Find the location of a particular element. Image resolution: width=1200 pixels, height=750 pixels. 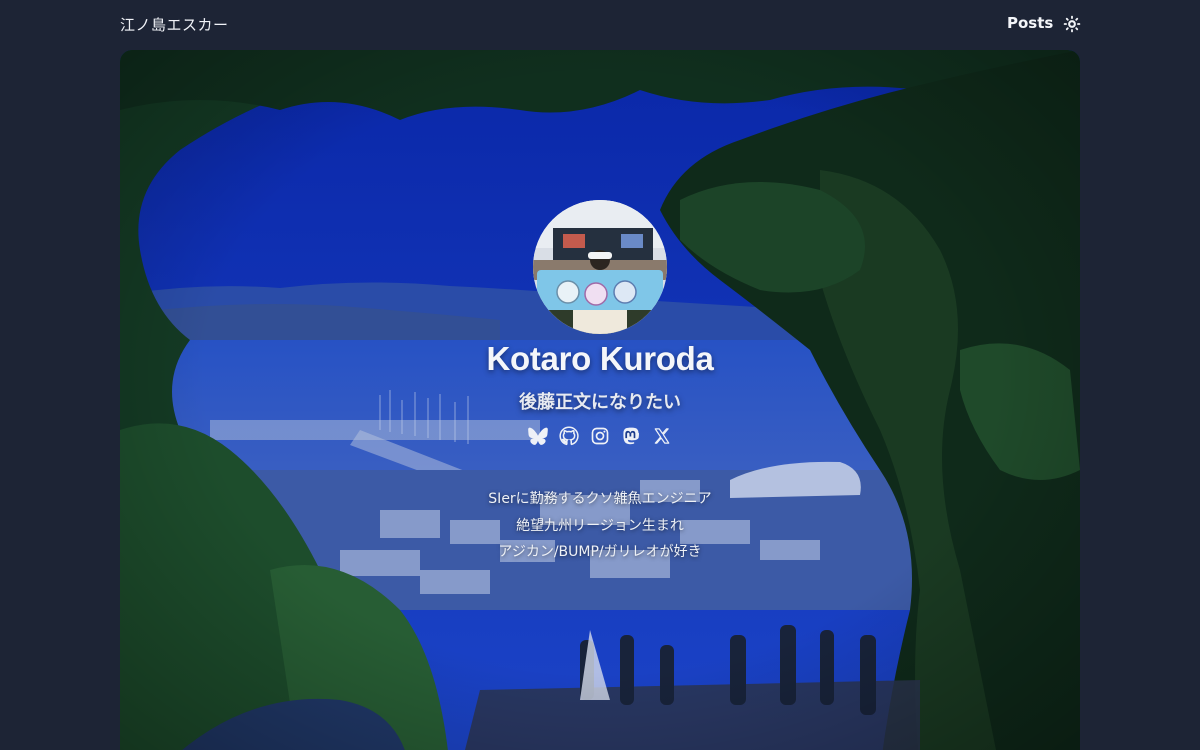

bluesky-link is located at coordinates (538, 436).